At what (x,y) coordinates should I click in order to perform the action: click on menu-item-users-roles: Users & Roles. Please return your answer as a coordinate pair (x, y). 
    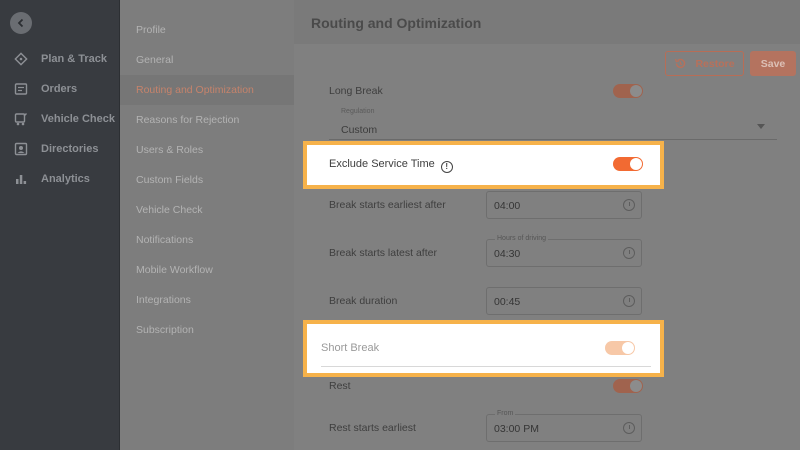
    Looking at the image, I should click on (207, 150).